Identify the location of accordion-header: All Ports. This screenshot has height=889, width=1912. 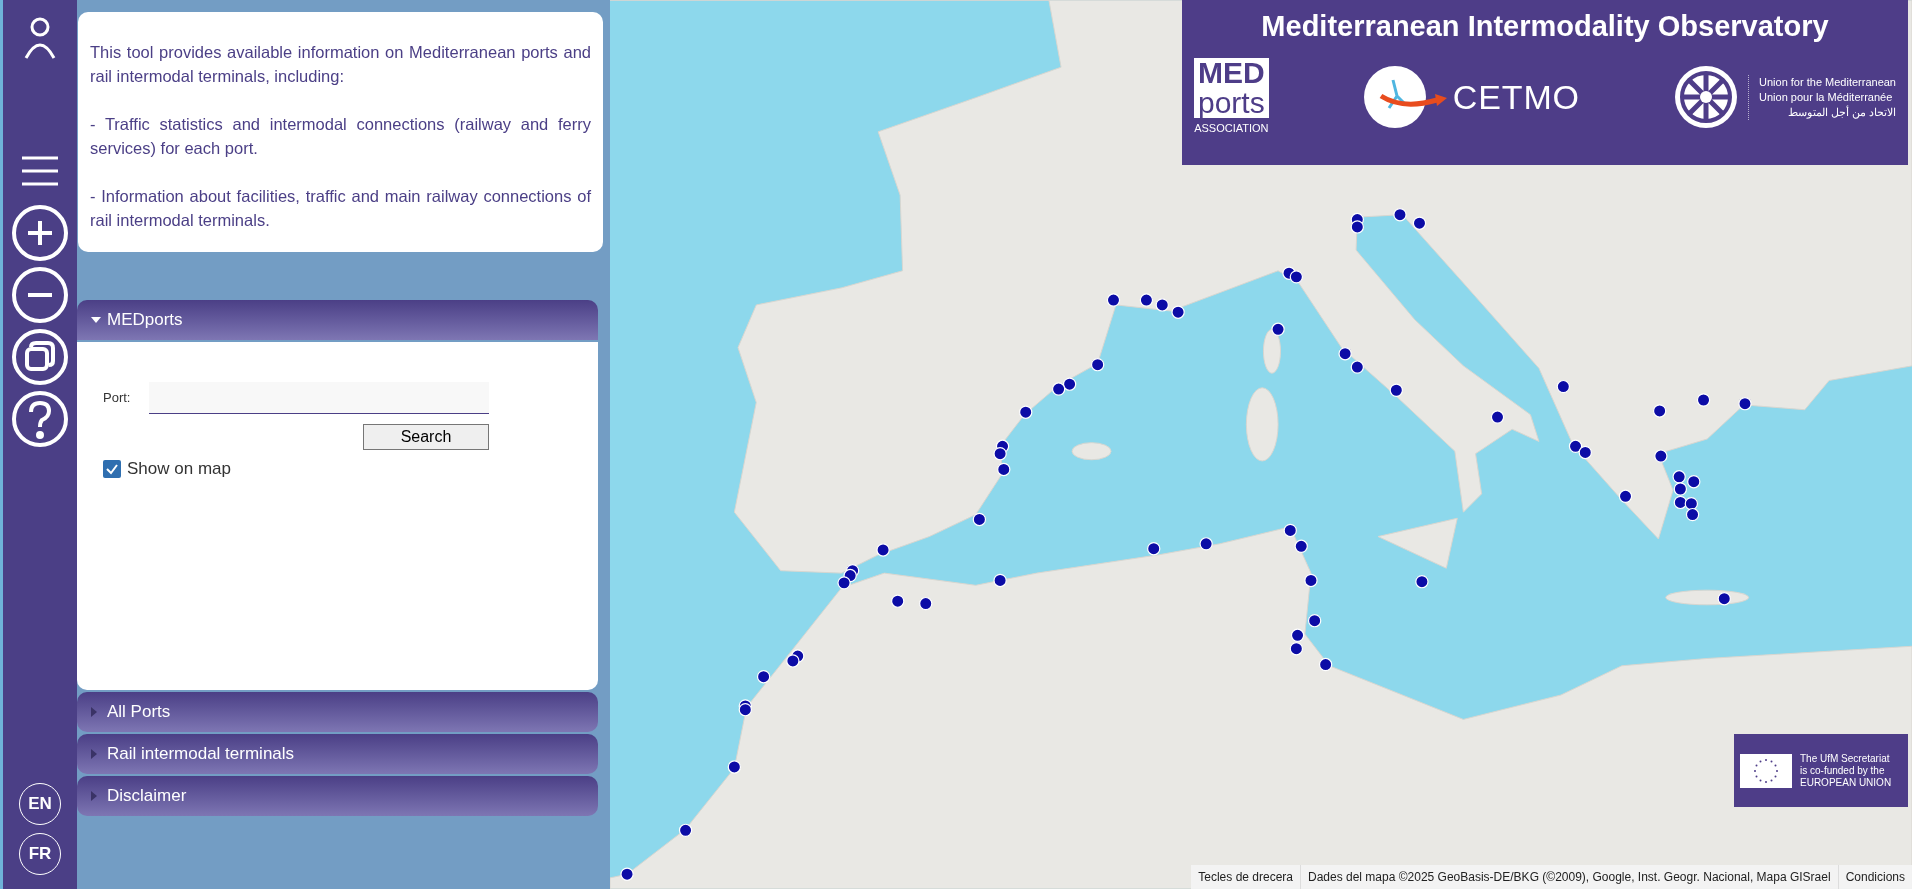
(337, 712).